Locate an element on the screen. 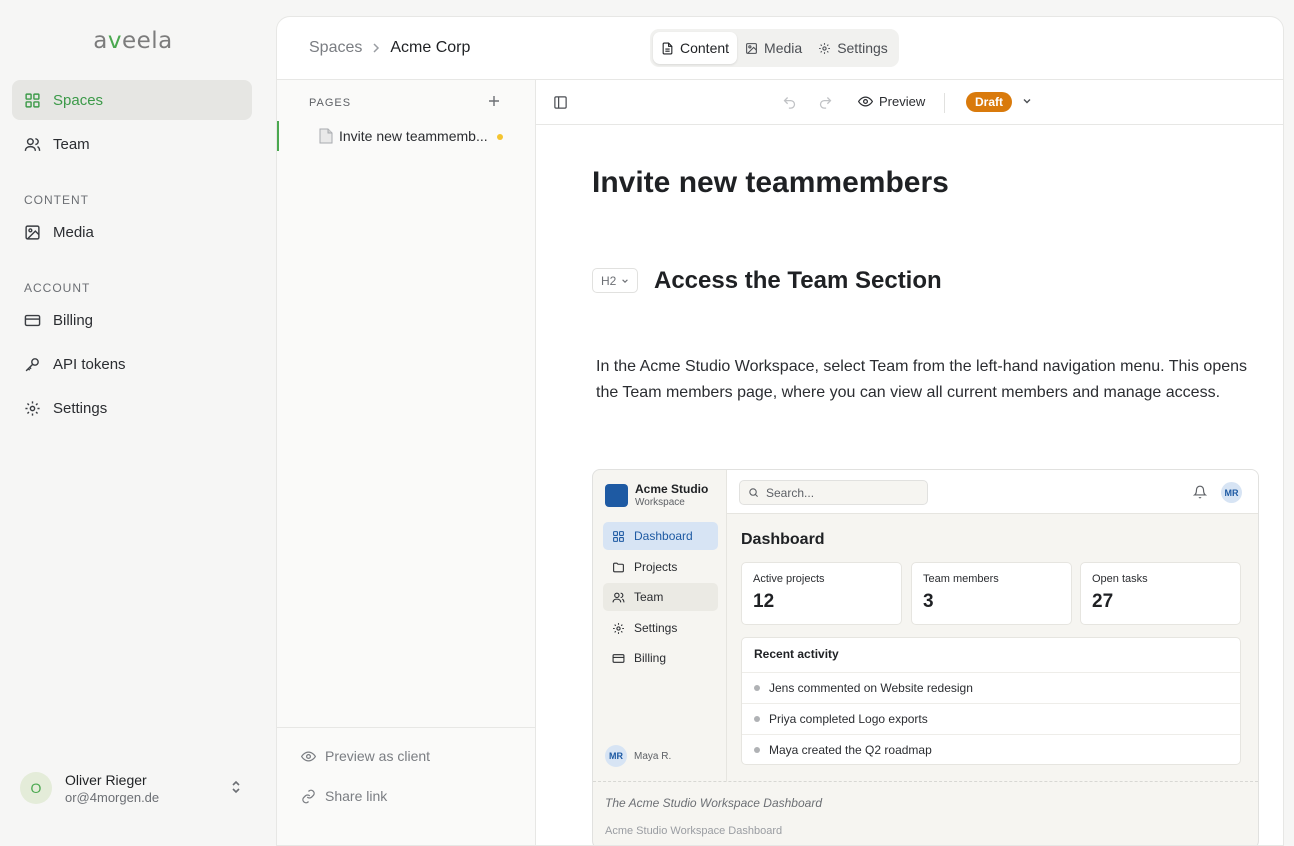 Image resolution: width=1294 pixels, height=846 pixels. stat-card: Active projects 12 is located at coordinates (821, 593).